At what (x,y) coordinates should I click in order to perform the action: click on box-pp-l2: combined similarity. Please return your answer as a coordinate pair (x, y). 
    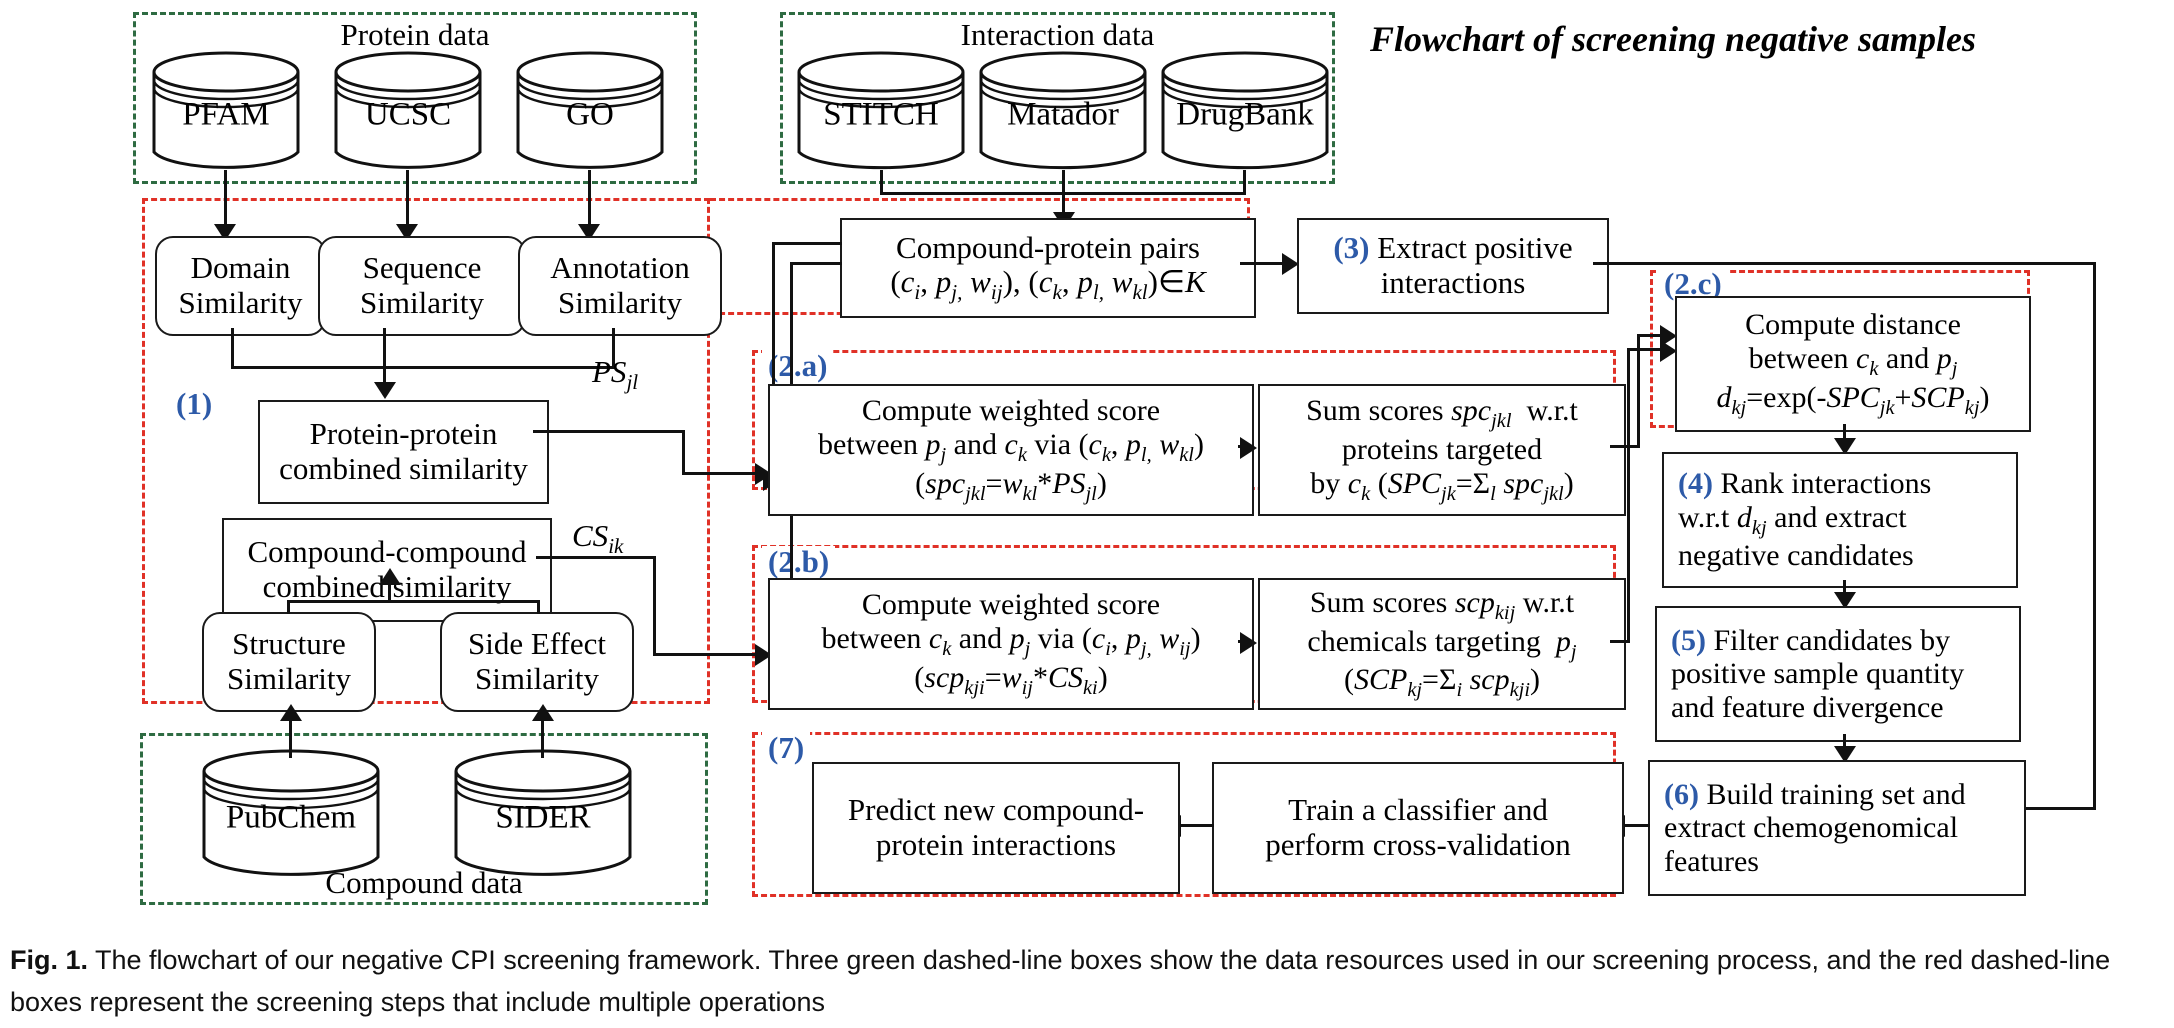
    Looking at the image, I should click on (403, 468).